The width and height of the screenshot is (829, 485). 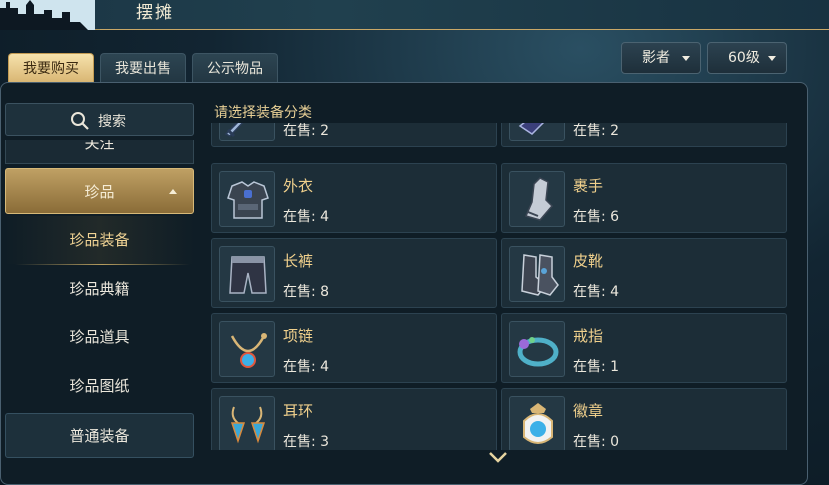 What do you see at coordinates (644, 273) in the screenshot?
I see `item-card: 皮靴 在售: 4` at bounding box center [644, 273].